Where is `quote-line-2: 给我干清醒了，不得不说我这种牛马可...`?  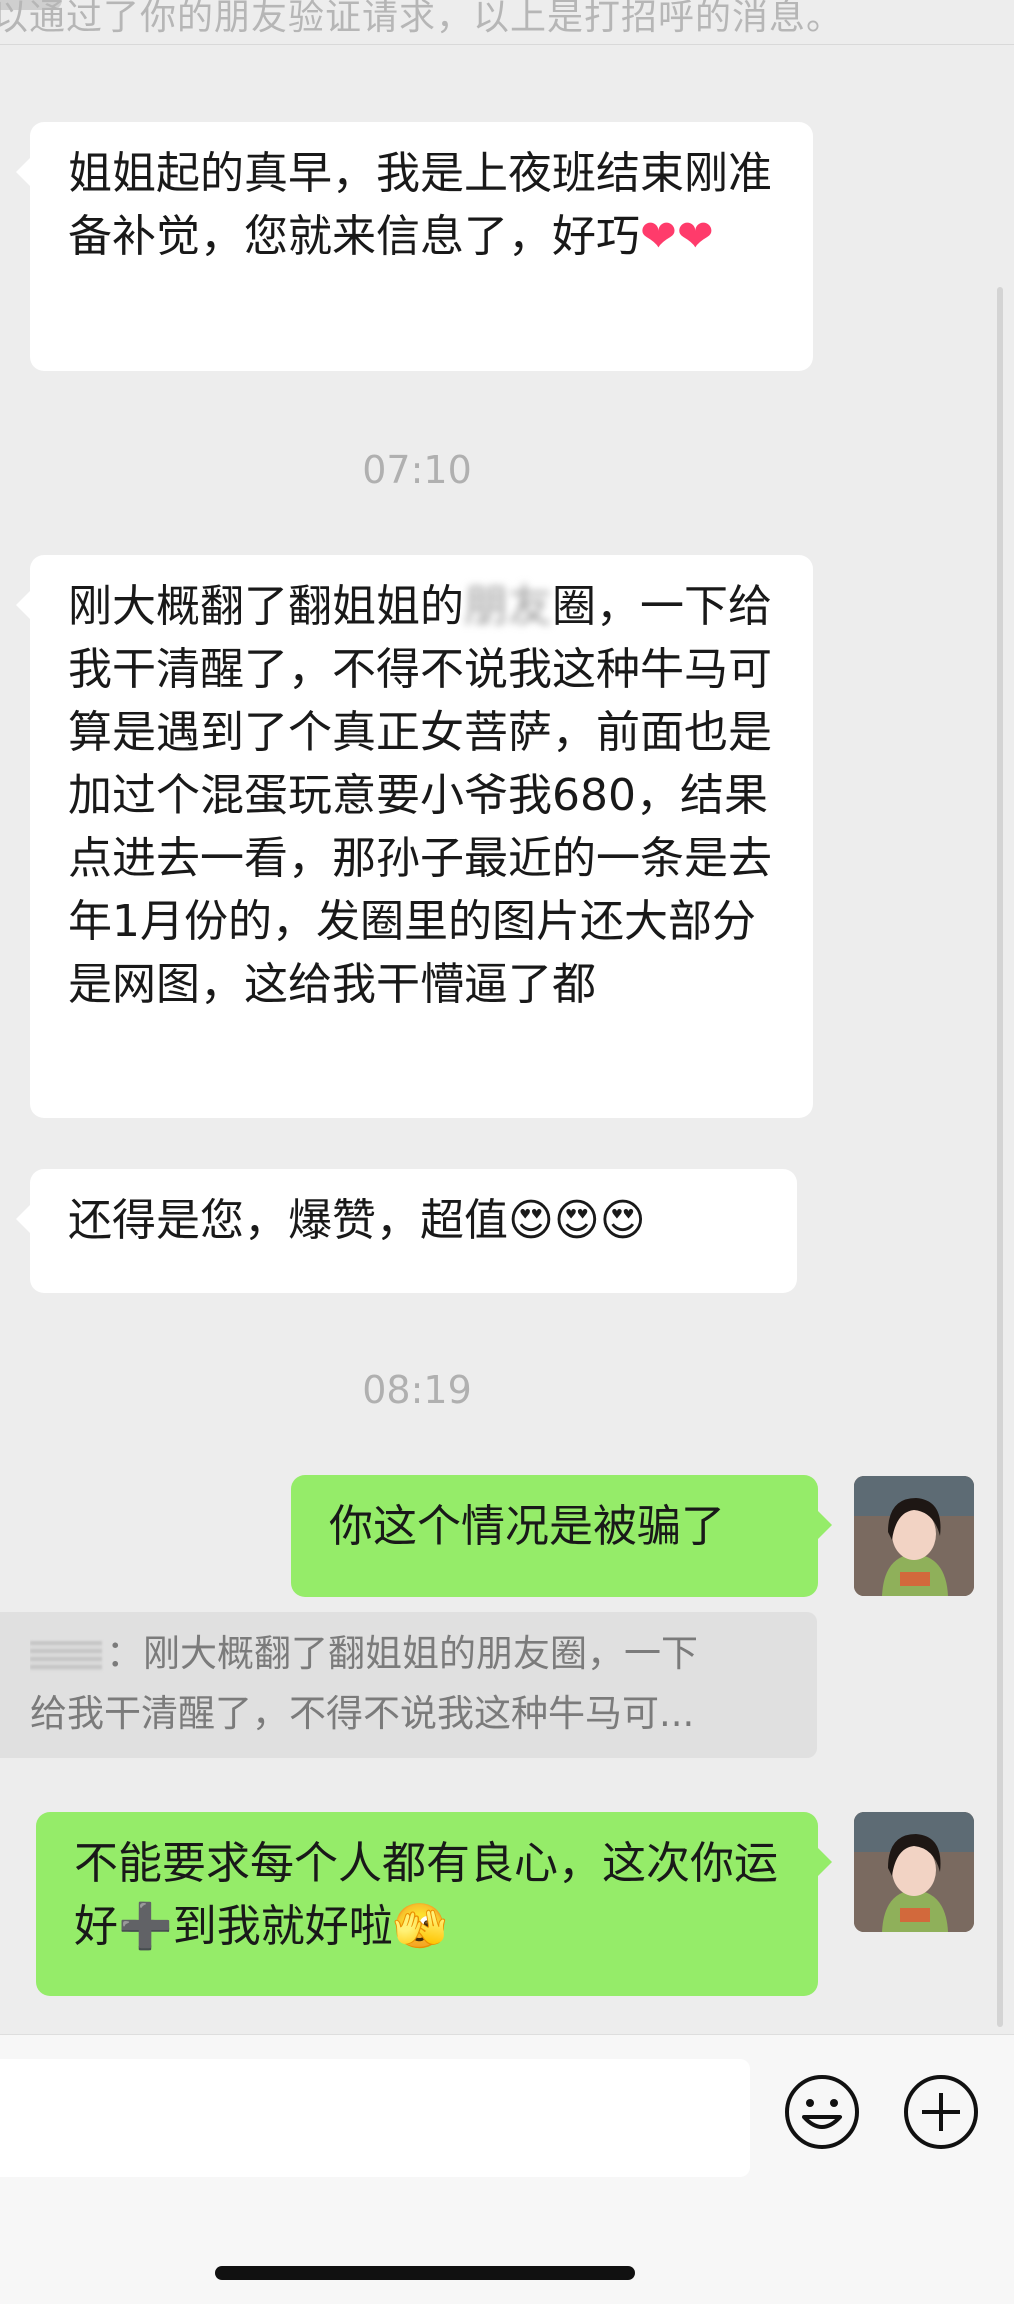 quote-line-2: 给我干清醒了，不得不说我这种牛马可... is located at coordinates (362, 1713).